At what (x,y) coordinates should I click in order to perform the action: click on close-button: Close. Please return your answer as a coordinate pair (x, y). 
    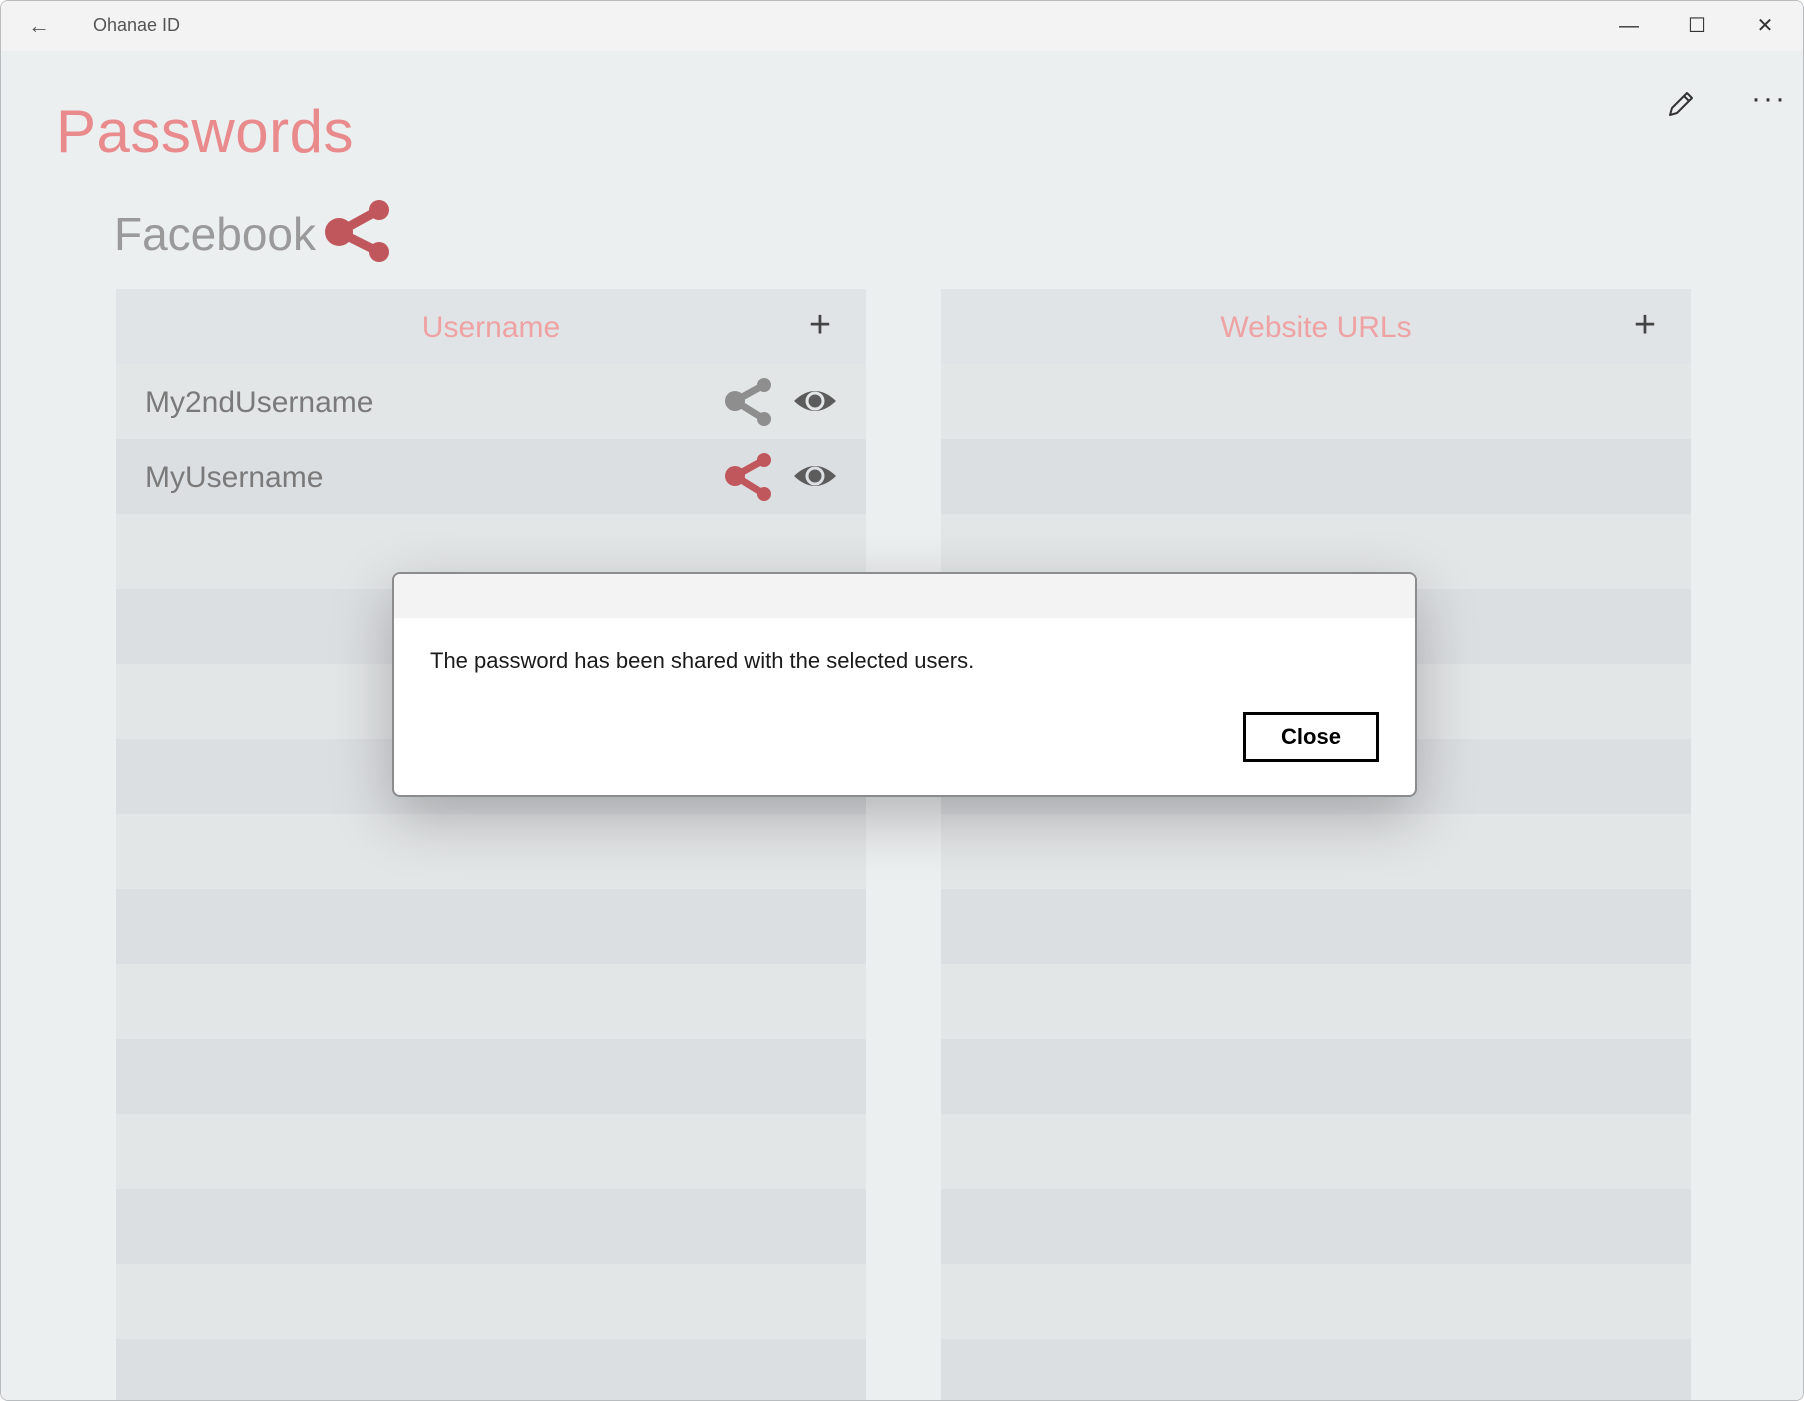
    Looking at the image, I should click on (1311, 737).